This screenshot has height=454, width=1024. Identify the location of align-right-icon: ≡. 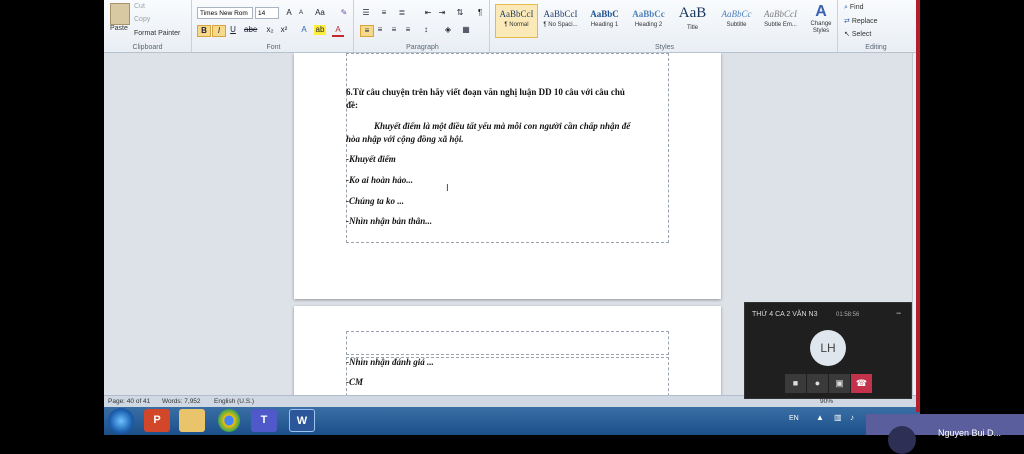
(394, 30).